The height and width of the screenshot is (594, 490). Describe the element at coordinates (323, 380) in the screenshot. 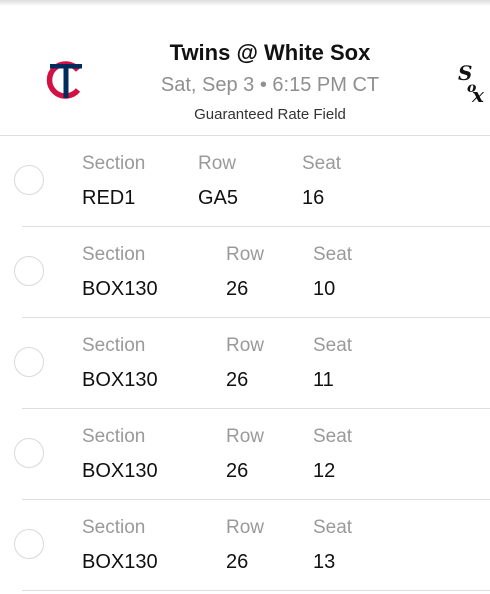

I see `seat-value: 11` at that location.